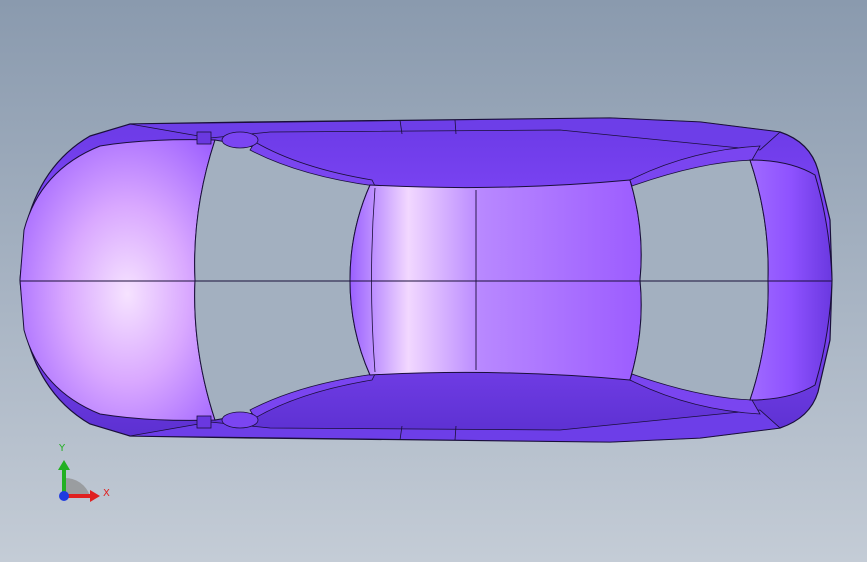 The width and height of the screenshot is (867, 562). I want to click on axis-triad, so click(79, 481).